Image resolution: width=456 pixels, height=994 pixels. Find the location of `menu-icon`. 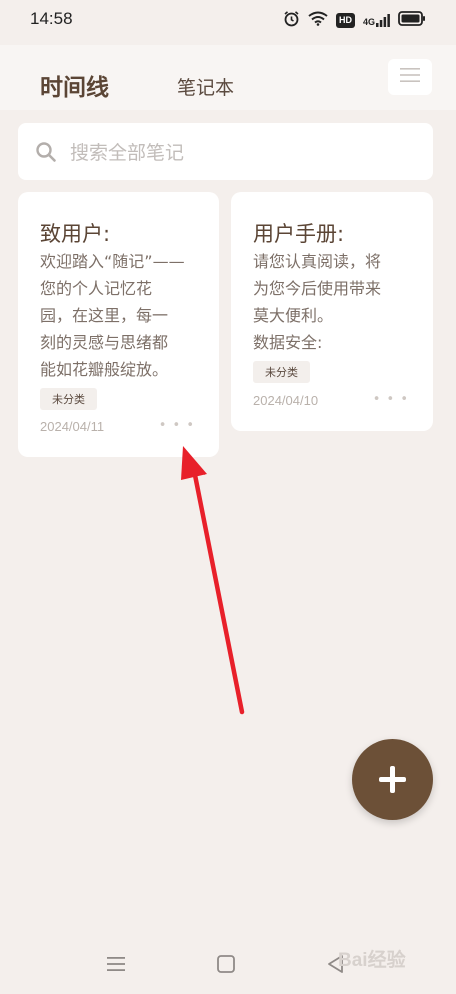

menu-icon is located at coordinates (116, 966).